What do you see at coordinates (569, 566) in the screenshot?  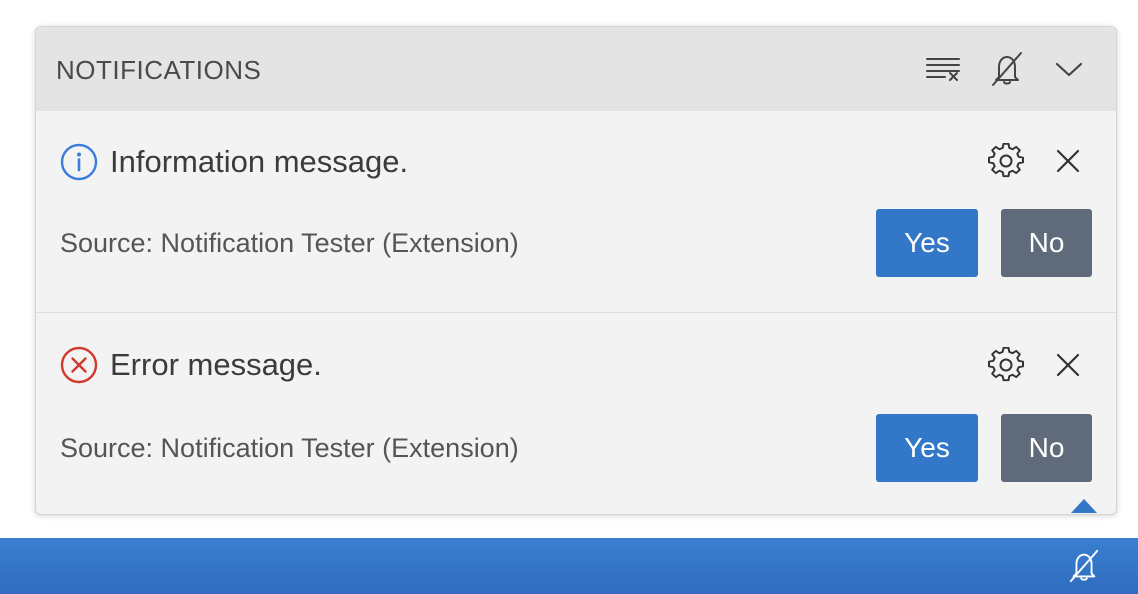 I see `status-bar` at bounding box center [569, 566].